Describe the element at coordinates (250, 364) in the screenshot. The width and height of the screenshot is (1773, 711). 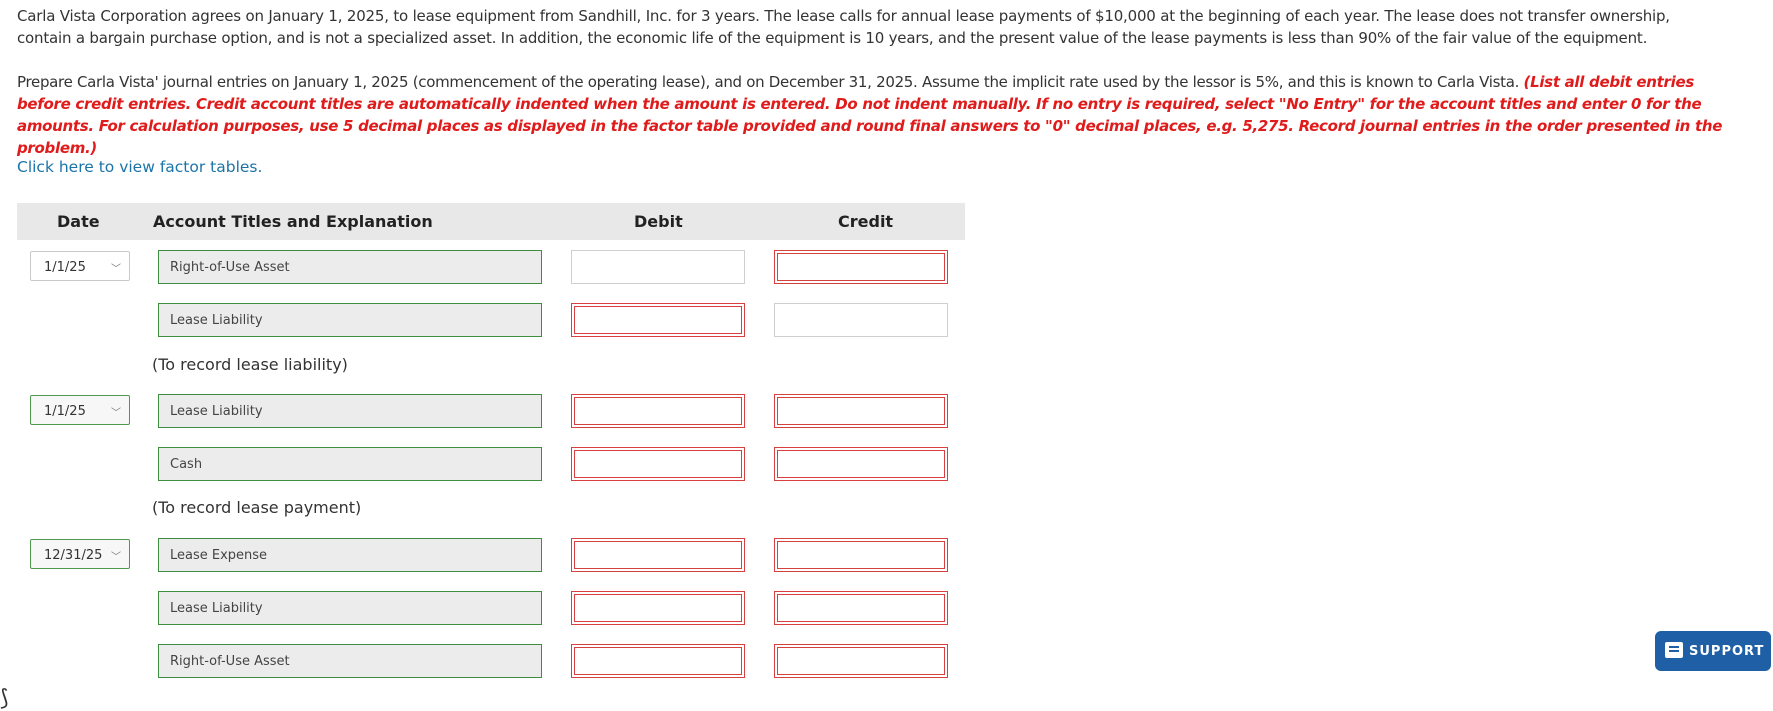
I see `entry-explanation: (To record lease liability)` at that location.